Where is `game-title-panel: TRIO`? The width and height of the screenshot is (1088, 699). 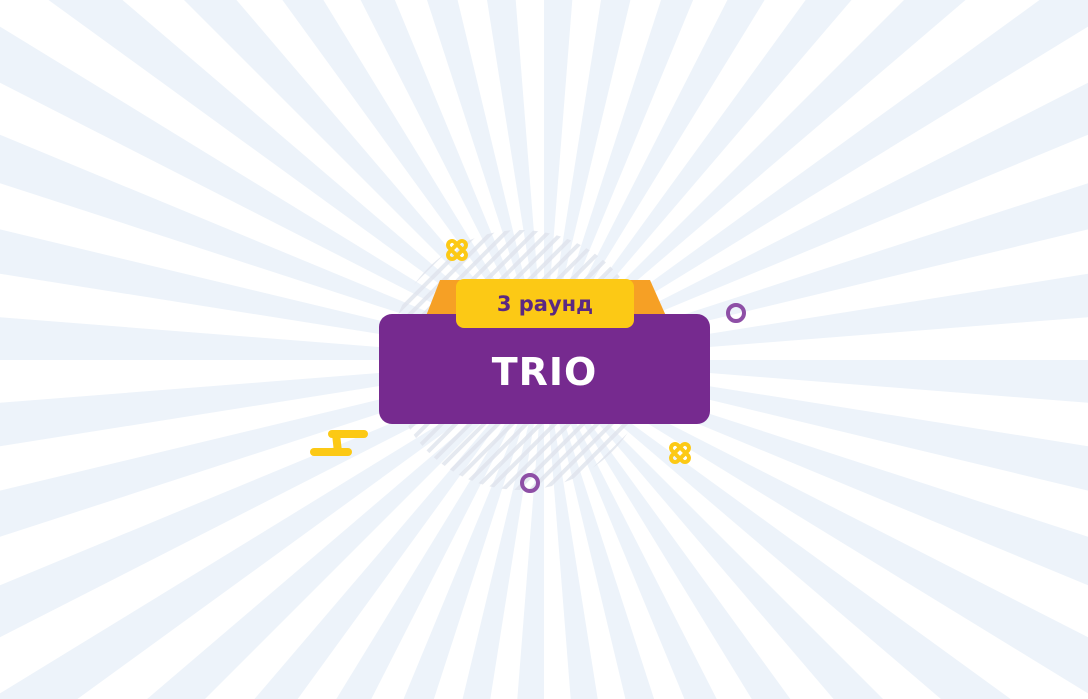 game-title-panel: TRIO is located at coordinates (544, 369).